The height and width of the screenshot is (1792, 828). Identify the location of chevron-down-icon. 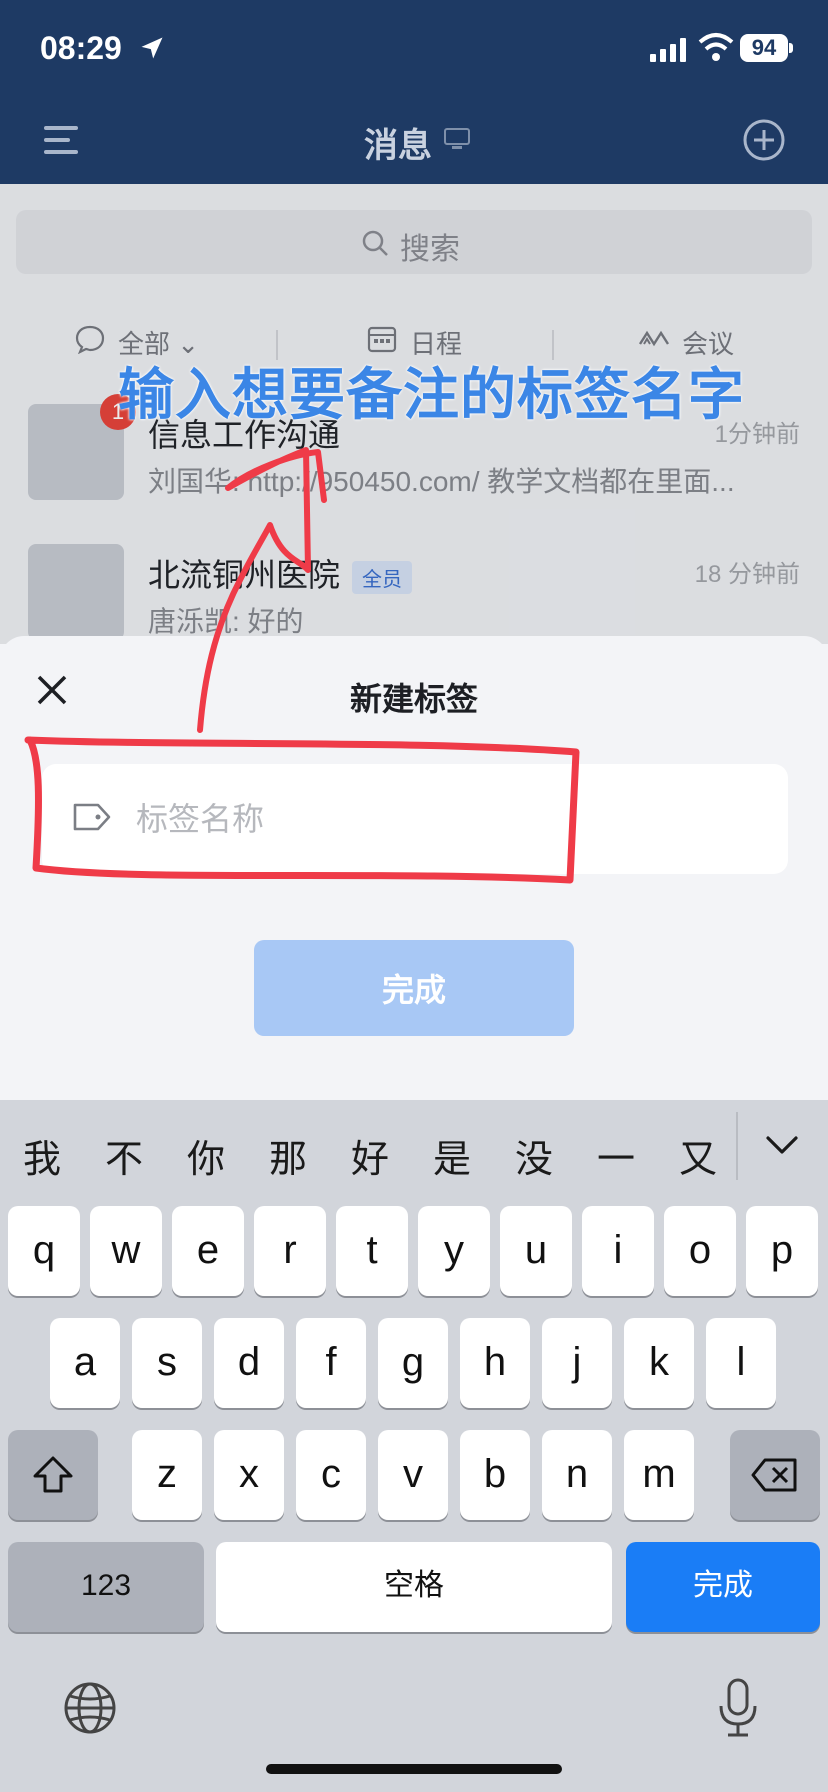
(782, 1145).